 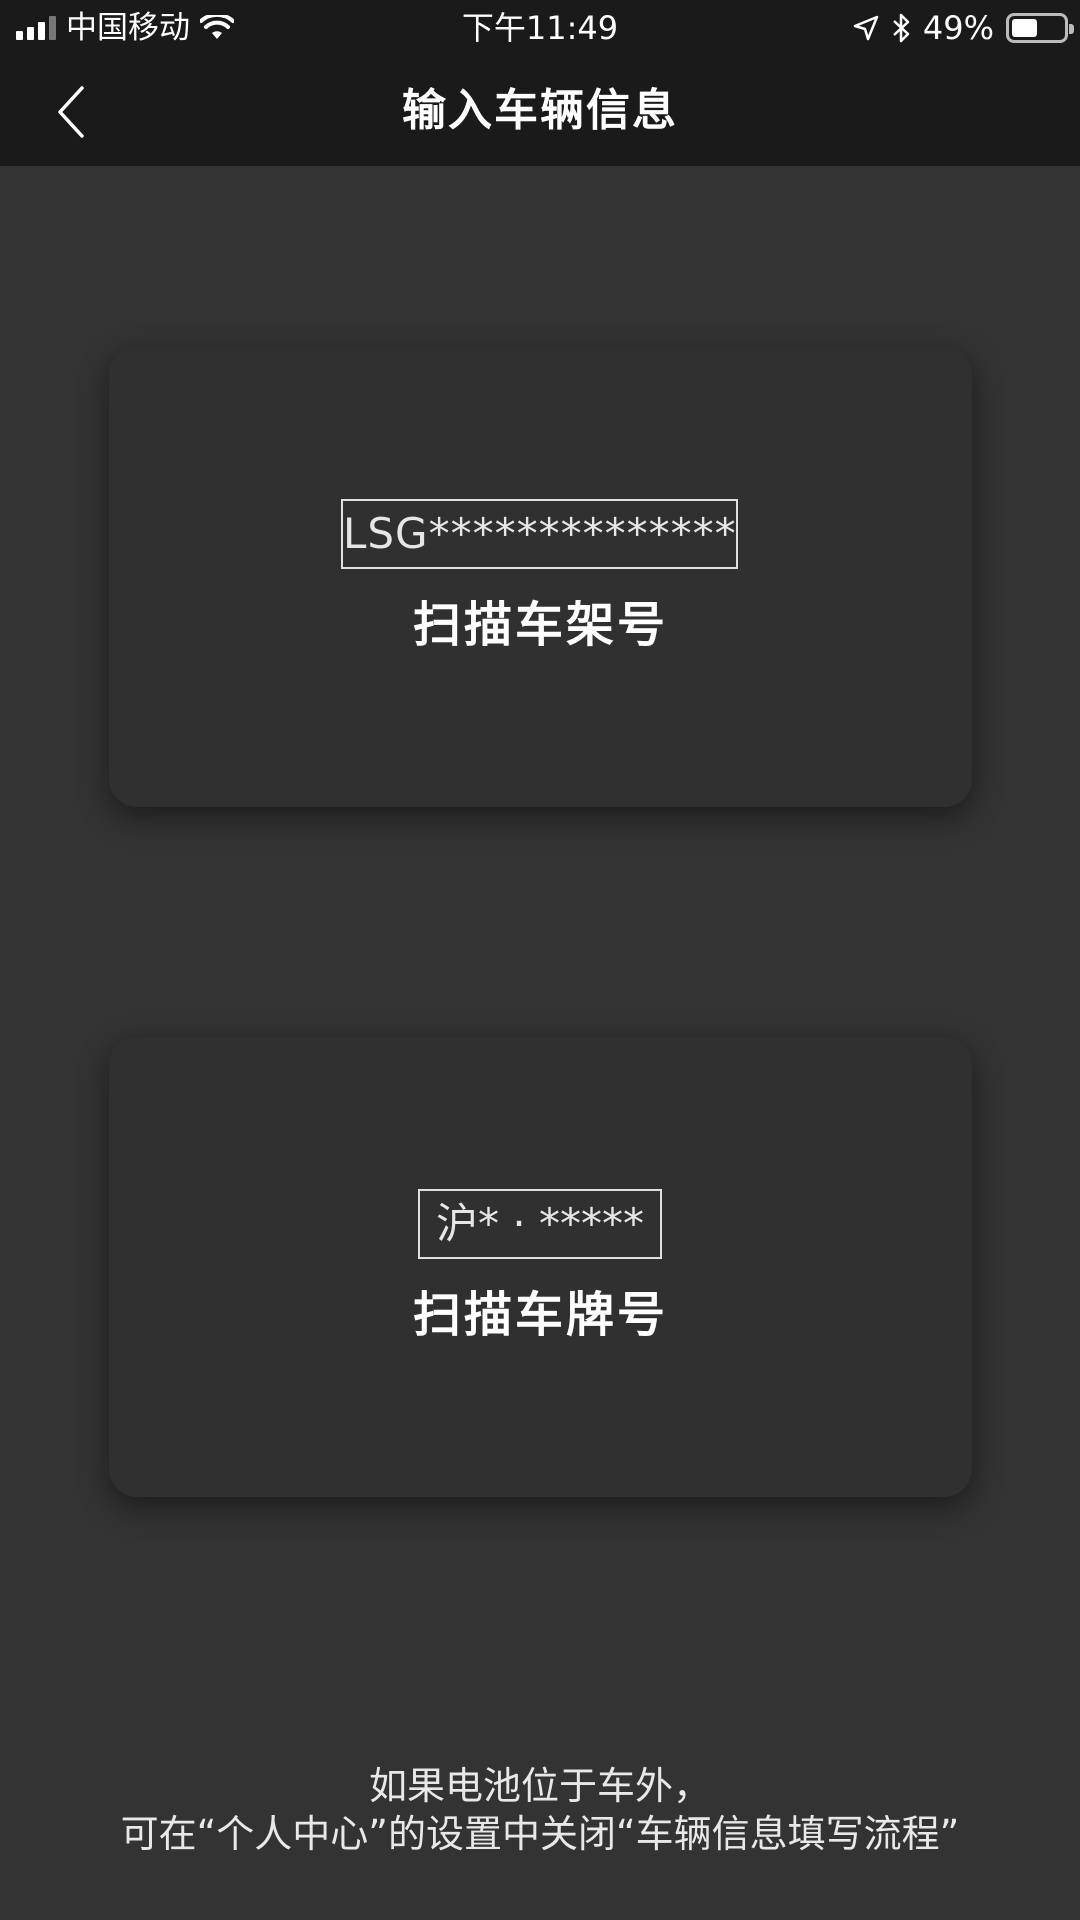 I want to click on nav-bar: 输入车辆信息, so click(x=540, y=111).